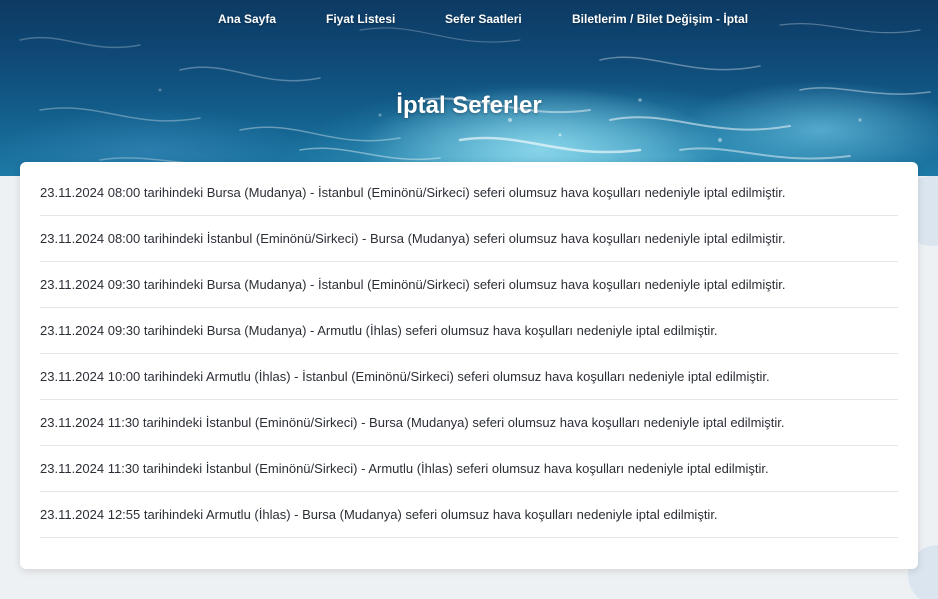 This screenshot has height=599, width=938. Describe the element at coordinates (660, 19) in the screenshot. I see `nav-item-my-tickets: Biletlerim / Bilet Değişim - İptal` at that location.